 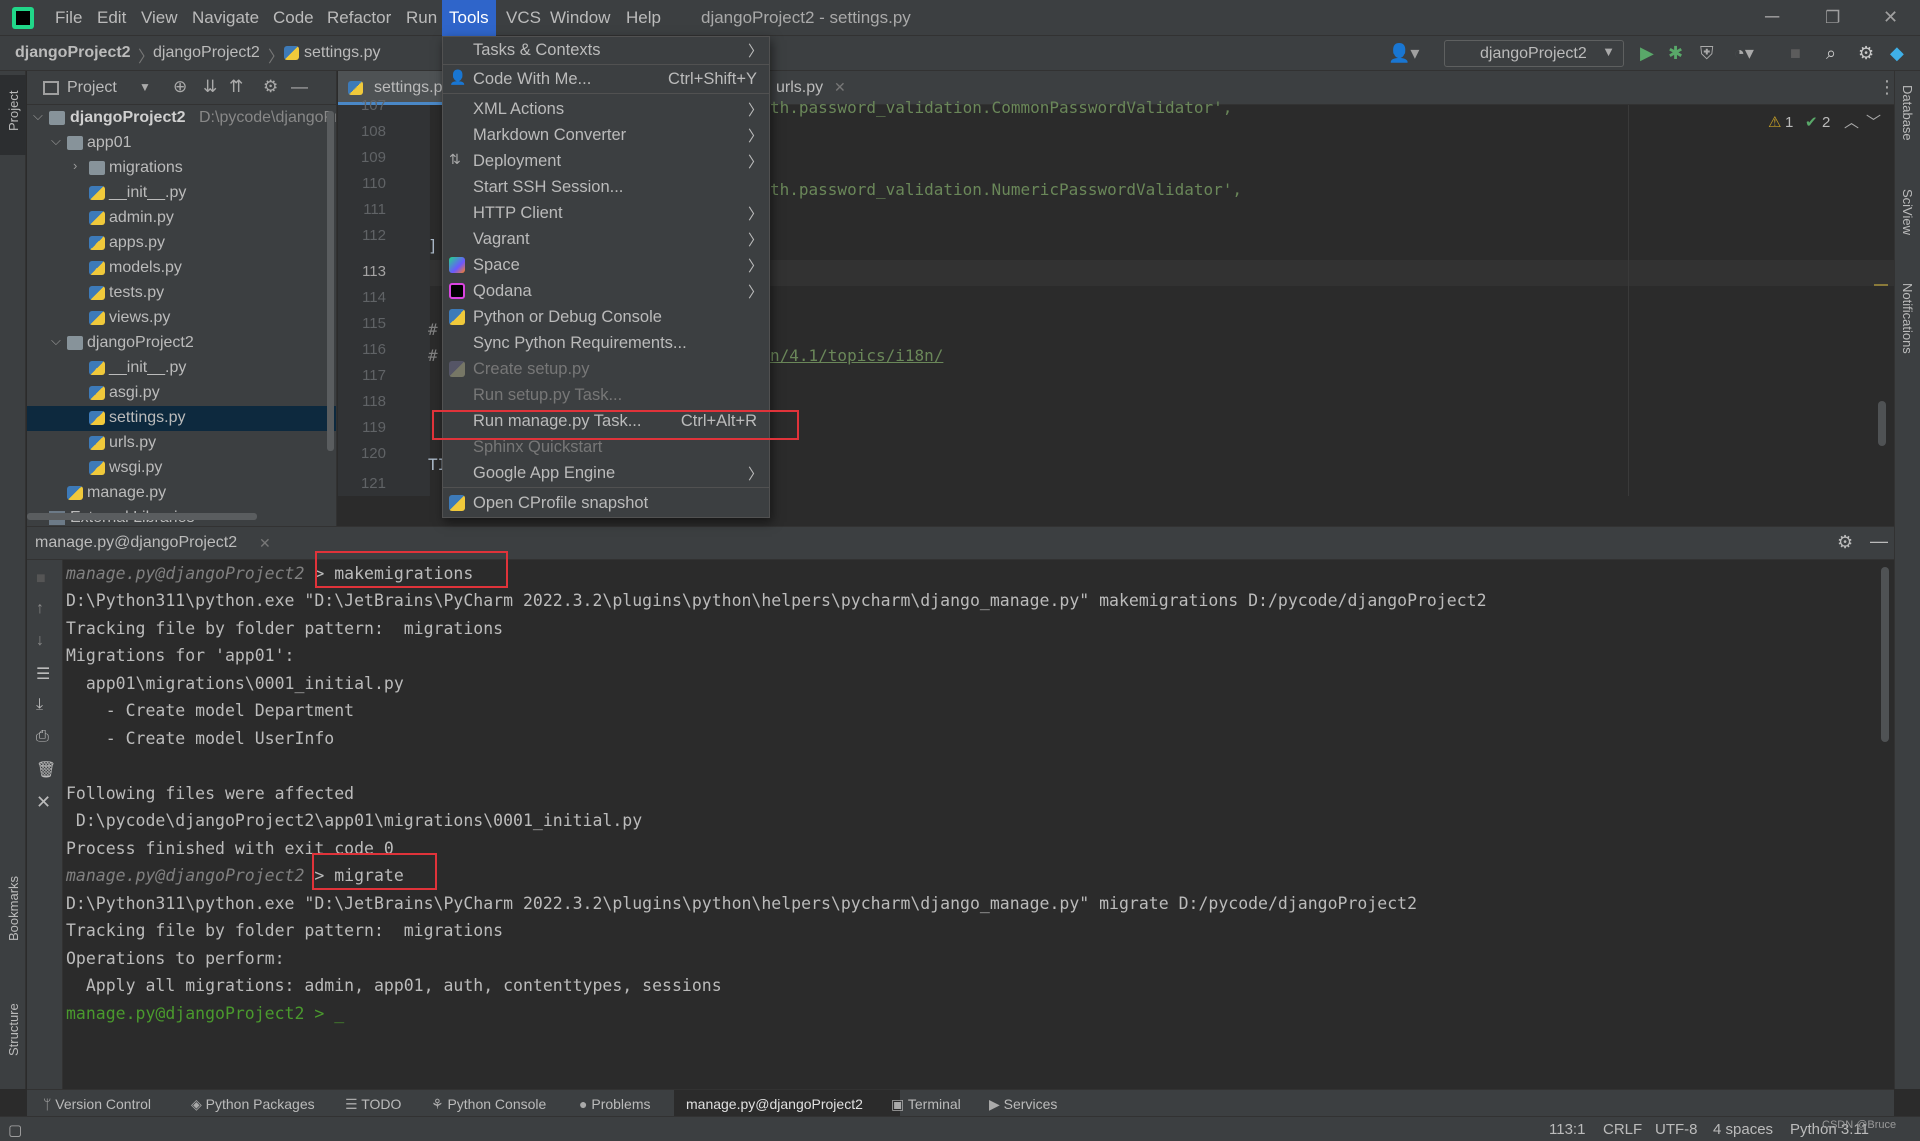 What do you see at coordinates (43, 674) in the screenshot?
I see `soft-wrap-icon: ☰` at bounding box center [43, 674].